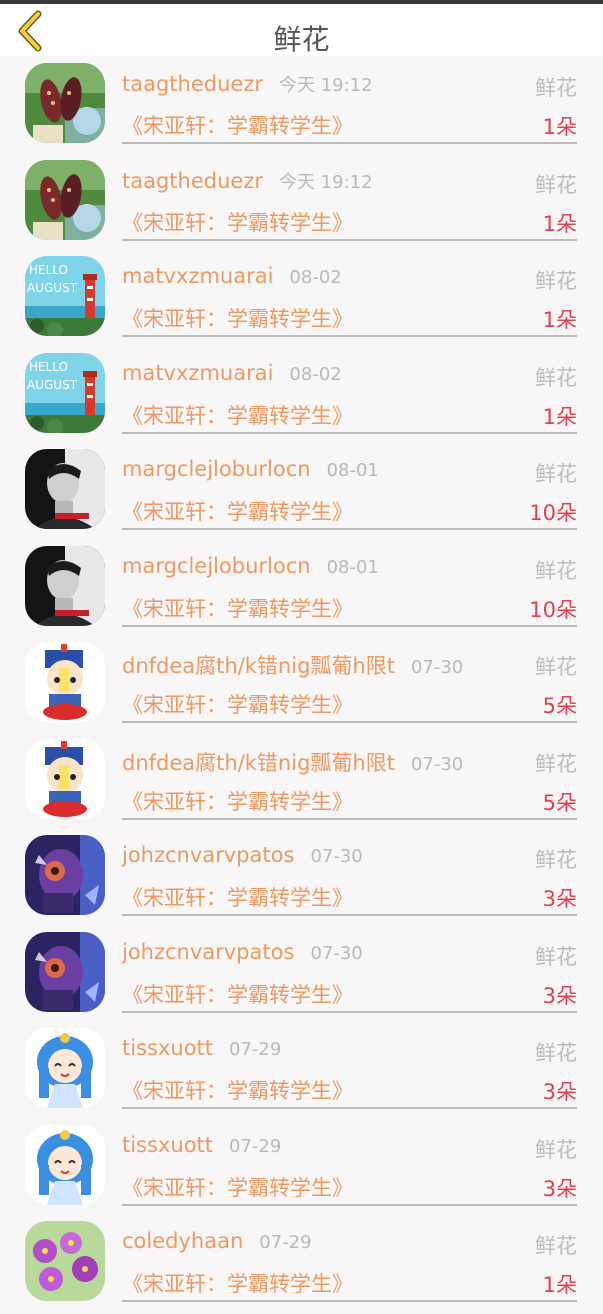 The image size is (603, 1314). I want to click on avatar-anime-girl-blue, so click(65, 1068).